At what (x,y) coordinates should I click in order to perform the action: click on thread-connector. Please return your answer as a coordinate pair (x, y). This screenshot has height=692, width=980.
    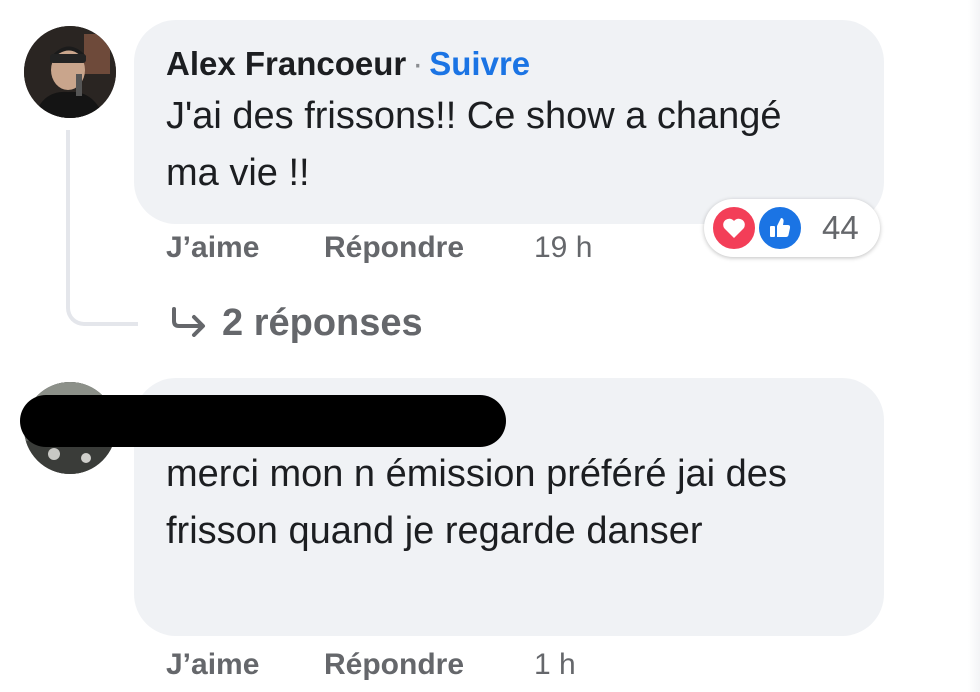
    Looking at the image, I should click on (102, 228).